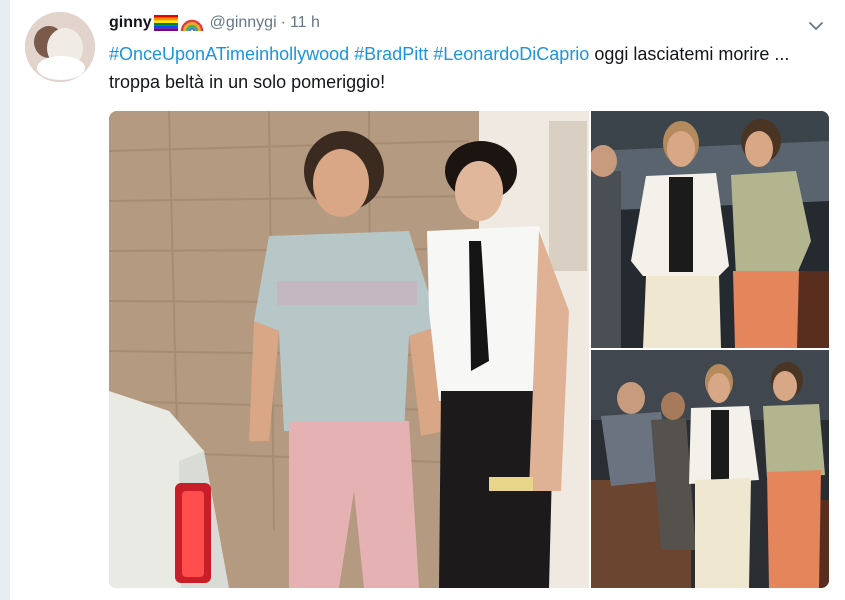 This screenshot has width=845, height=600. What do you see at coordinates (60, 47) in the screenshot?
I see `avatar` at bounding box center [60, 47].